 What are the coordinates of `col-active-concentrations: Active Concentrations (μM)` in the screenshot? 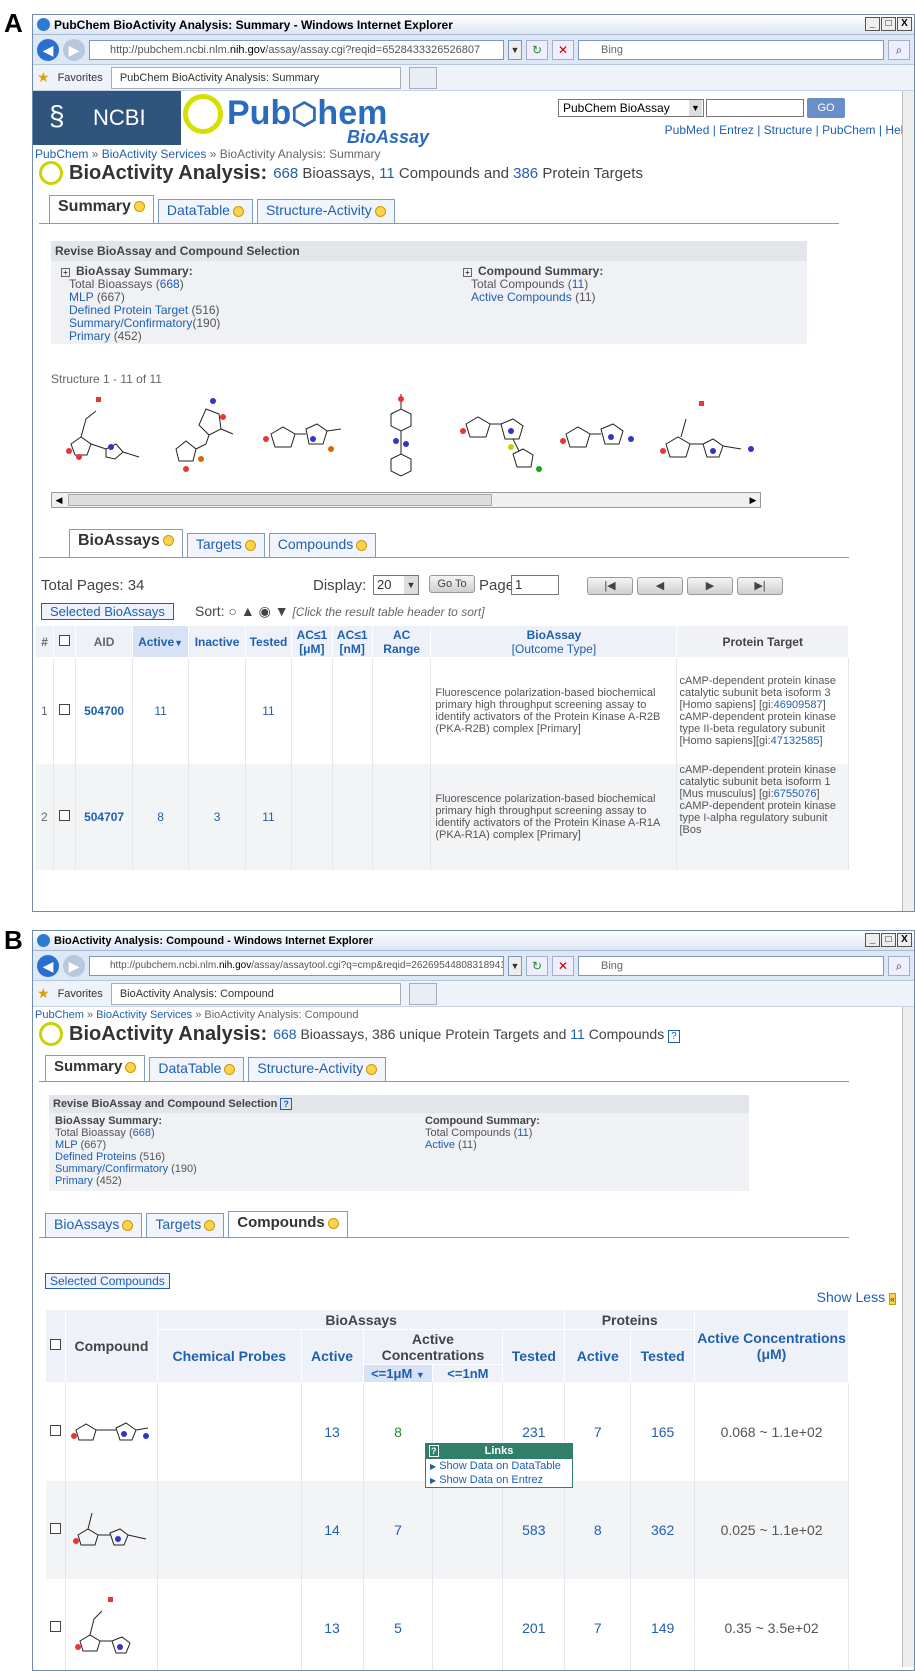 It's located at (771, 1346).